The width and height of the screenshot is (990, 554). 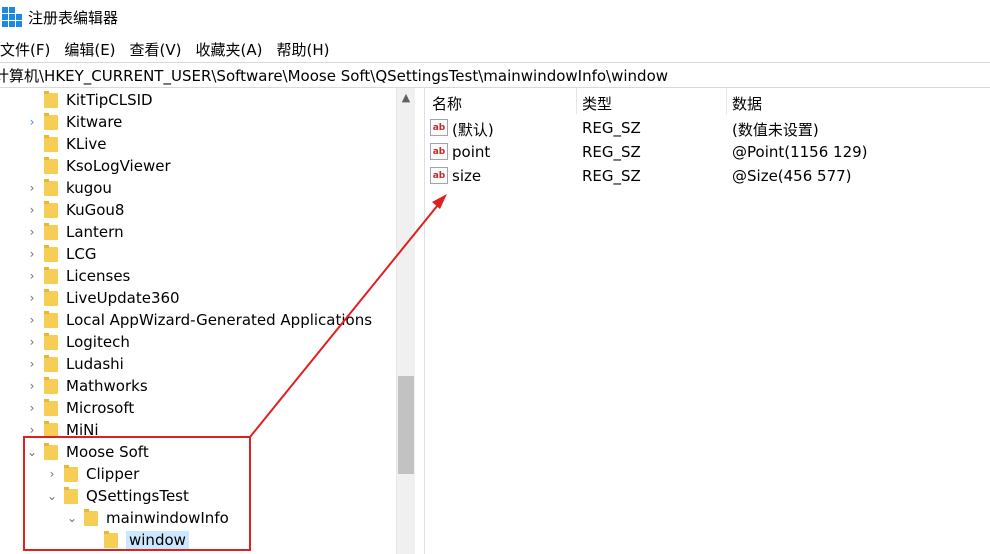 What do you see at coordinates (113, 474) in the screenshot?
I see `tree-item-label: Clipper` at bounding box center [113, 474].